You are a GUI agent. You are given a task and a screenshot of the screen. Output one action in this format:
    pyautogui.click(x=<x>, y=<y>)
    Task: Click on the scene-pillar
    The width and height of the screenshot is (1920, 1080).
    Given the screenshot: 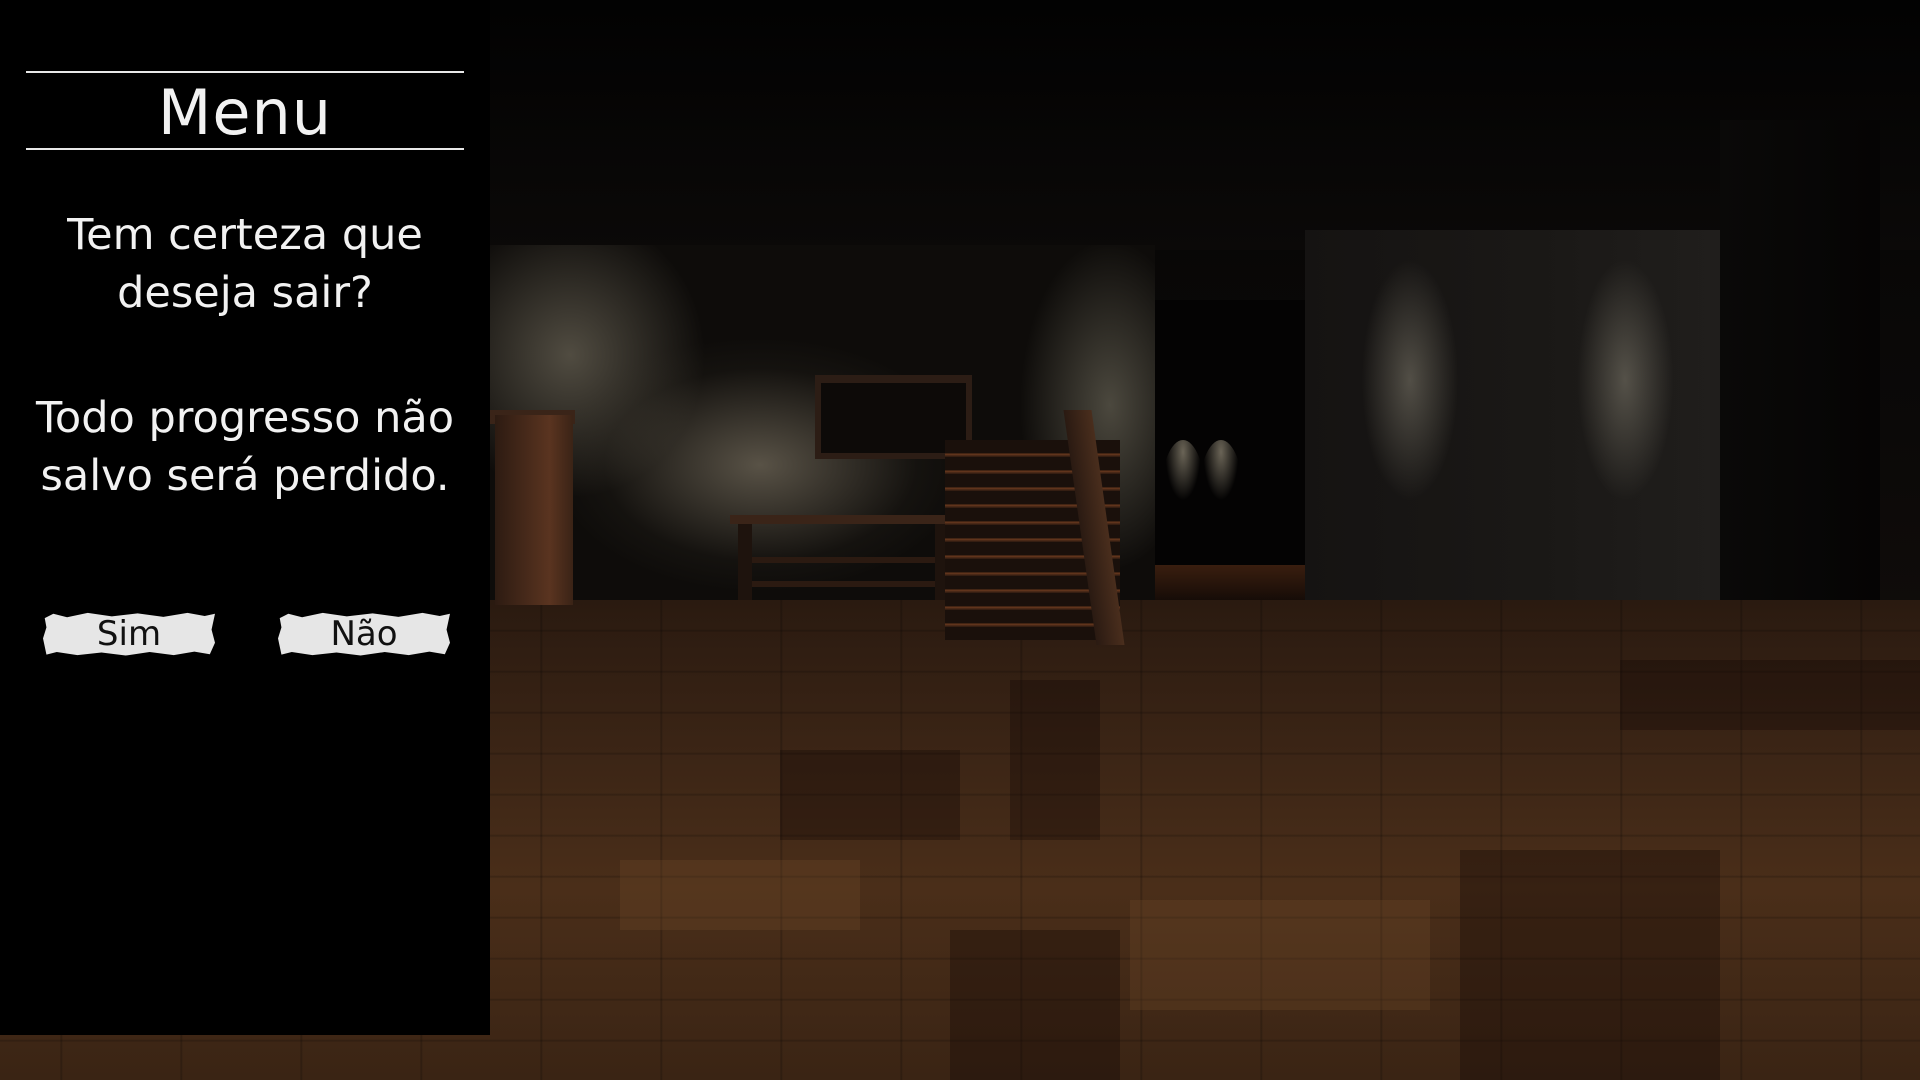 What is the action you would take?
    pyautogui.click(x=1800, y=390)
    